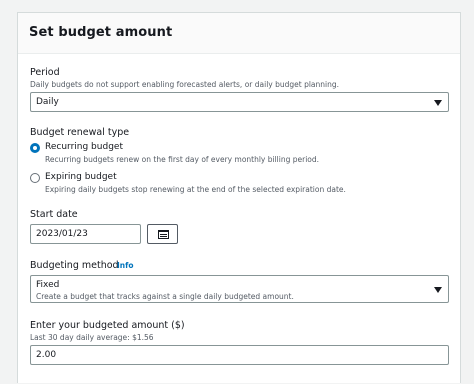 The height and width of the screenshot is (384, 474). Describe the element at coordinates (101, 32) in the screenshot. I see `panel-title: Set budget amount` at that location.